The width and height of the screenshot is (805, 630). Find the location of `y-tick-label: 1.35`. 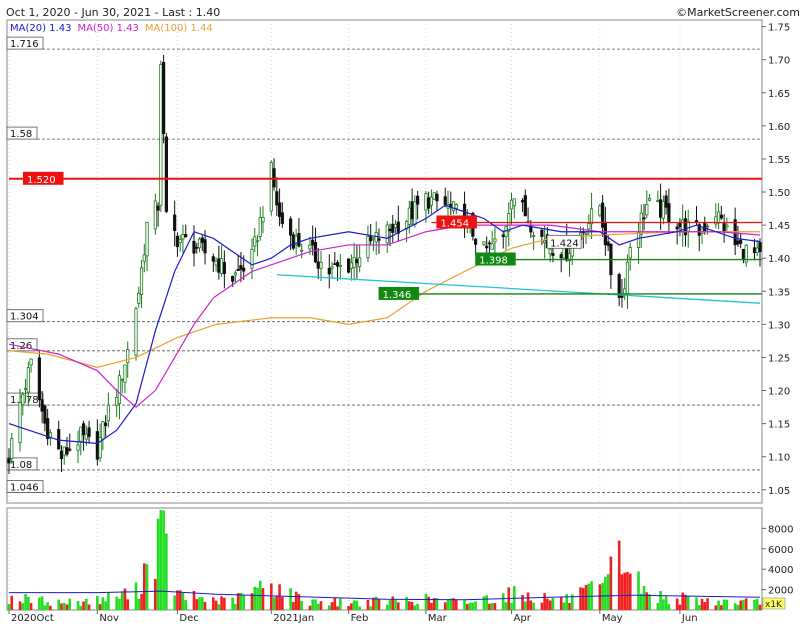

y-tick-label: 1.35 is located at coordinates (779, 292).